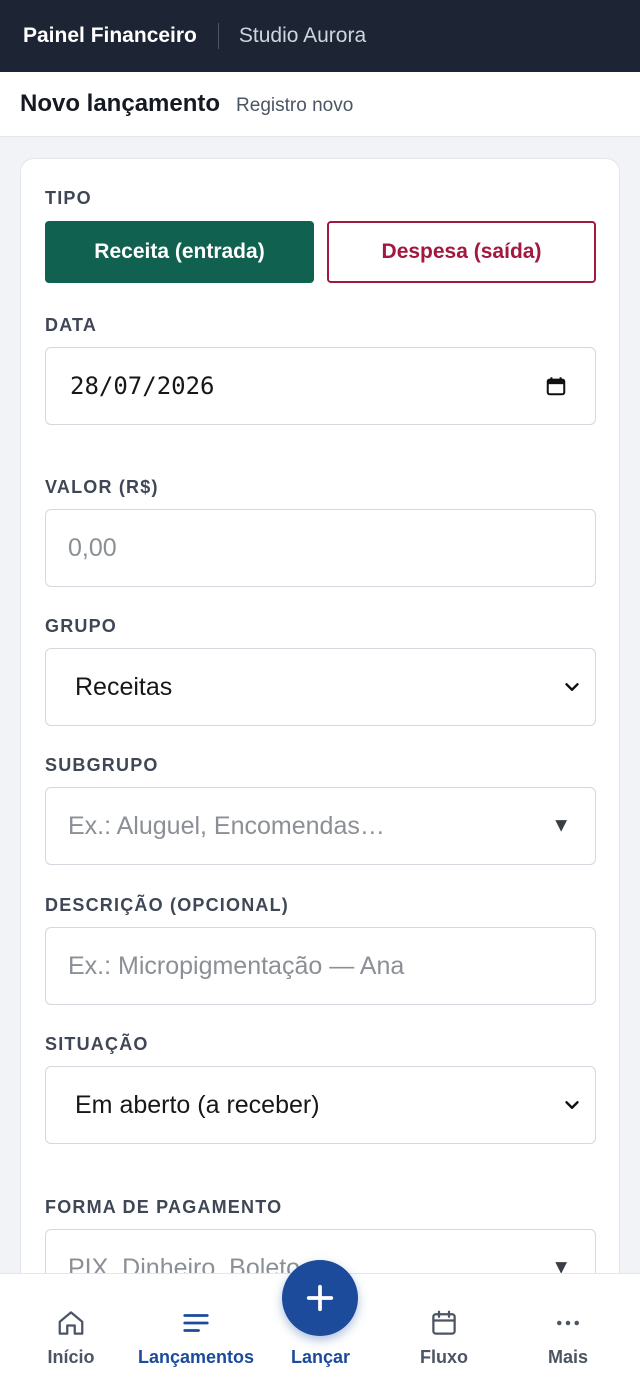  I want to click on grupo-select: Receitas, so click(320, 687).